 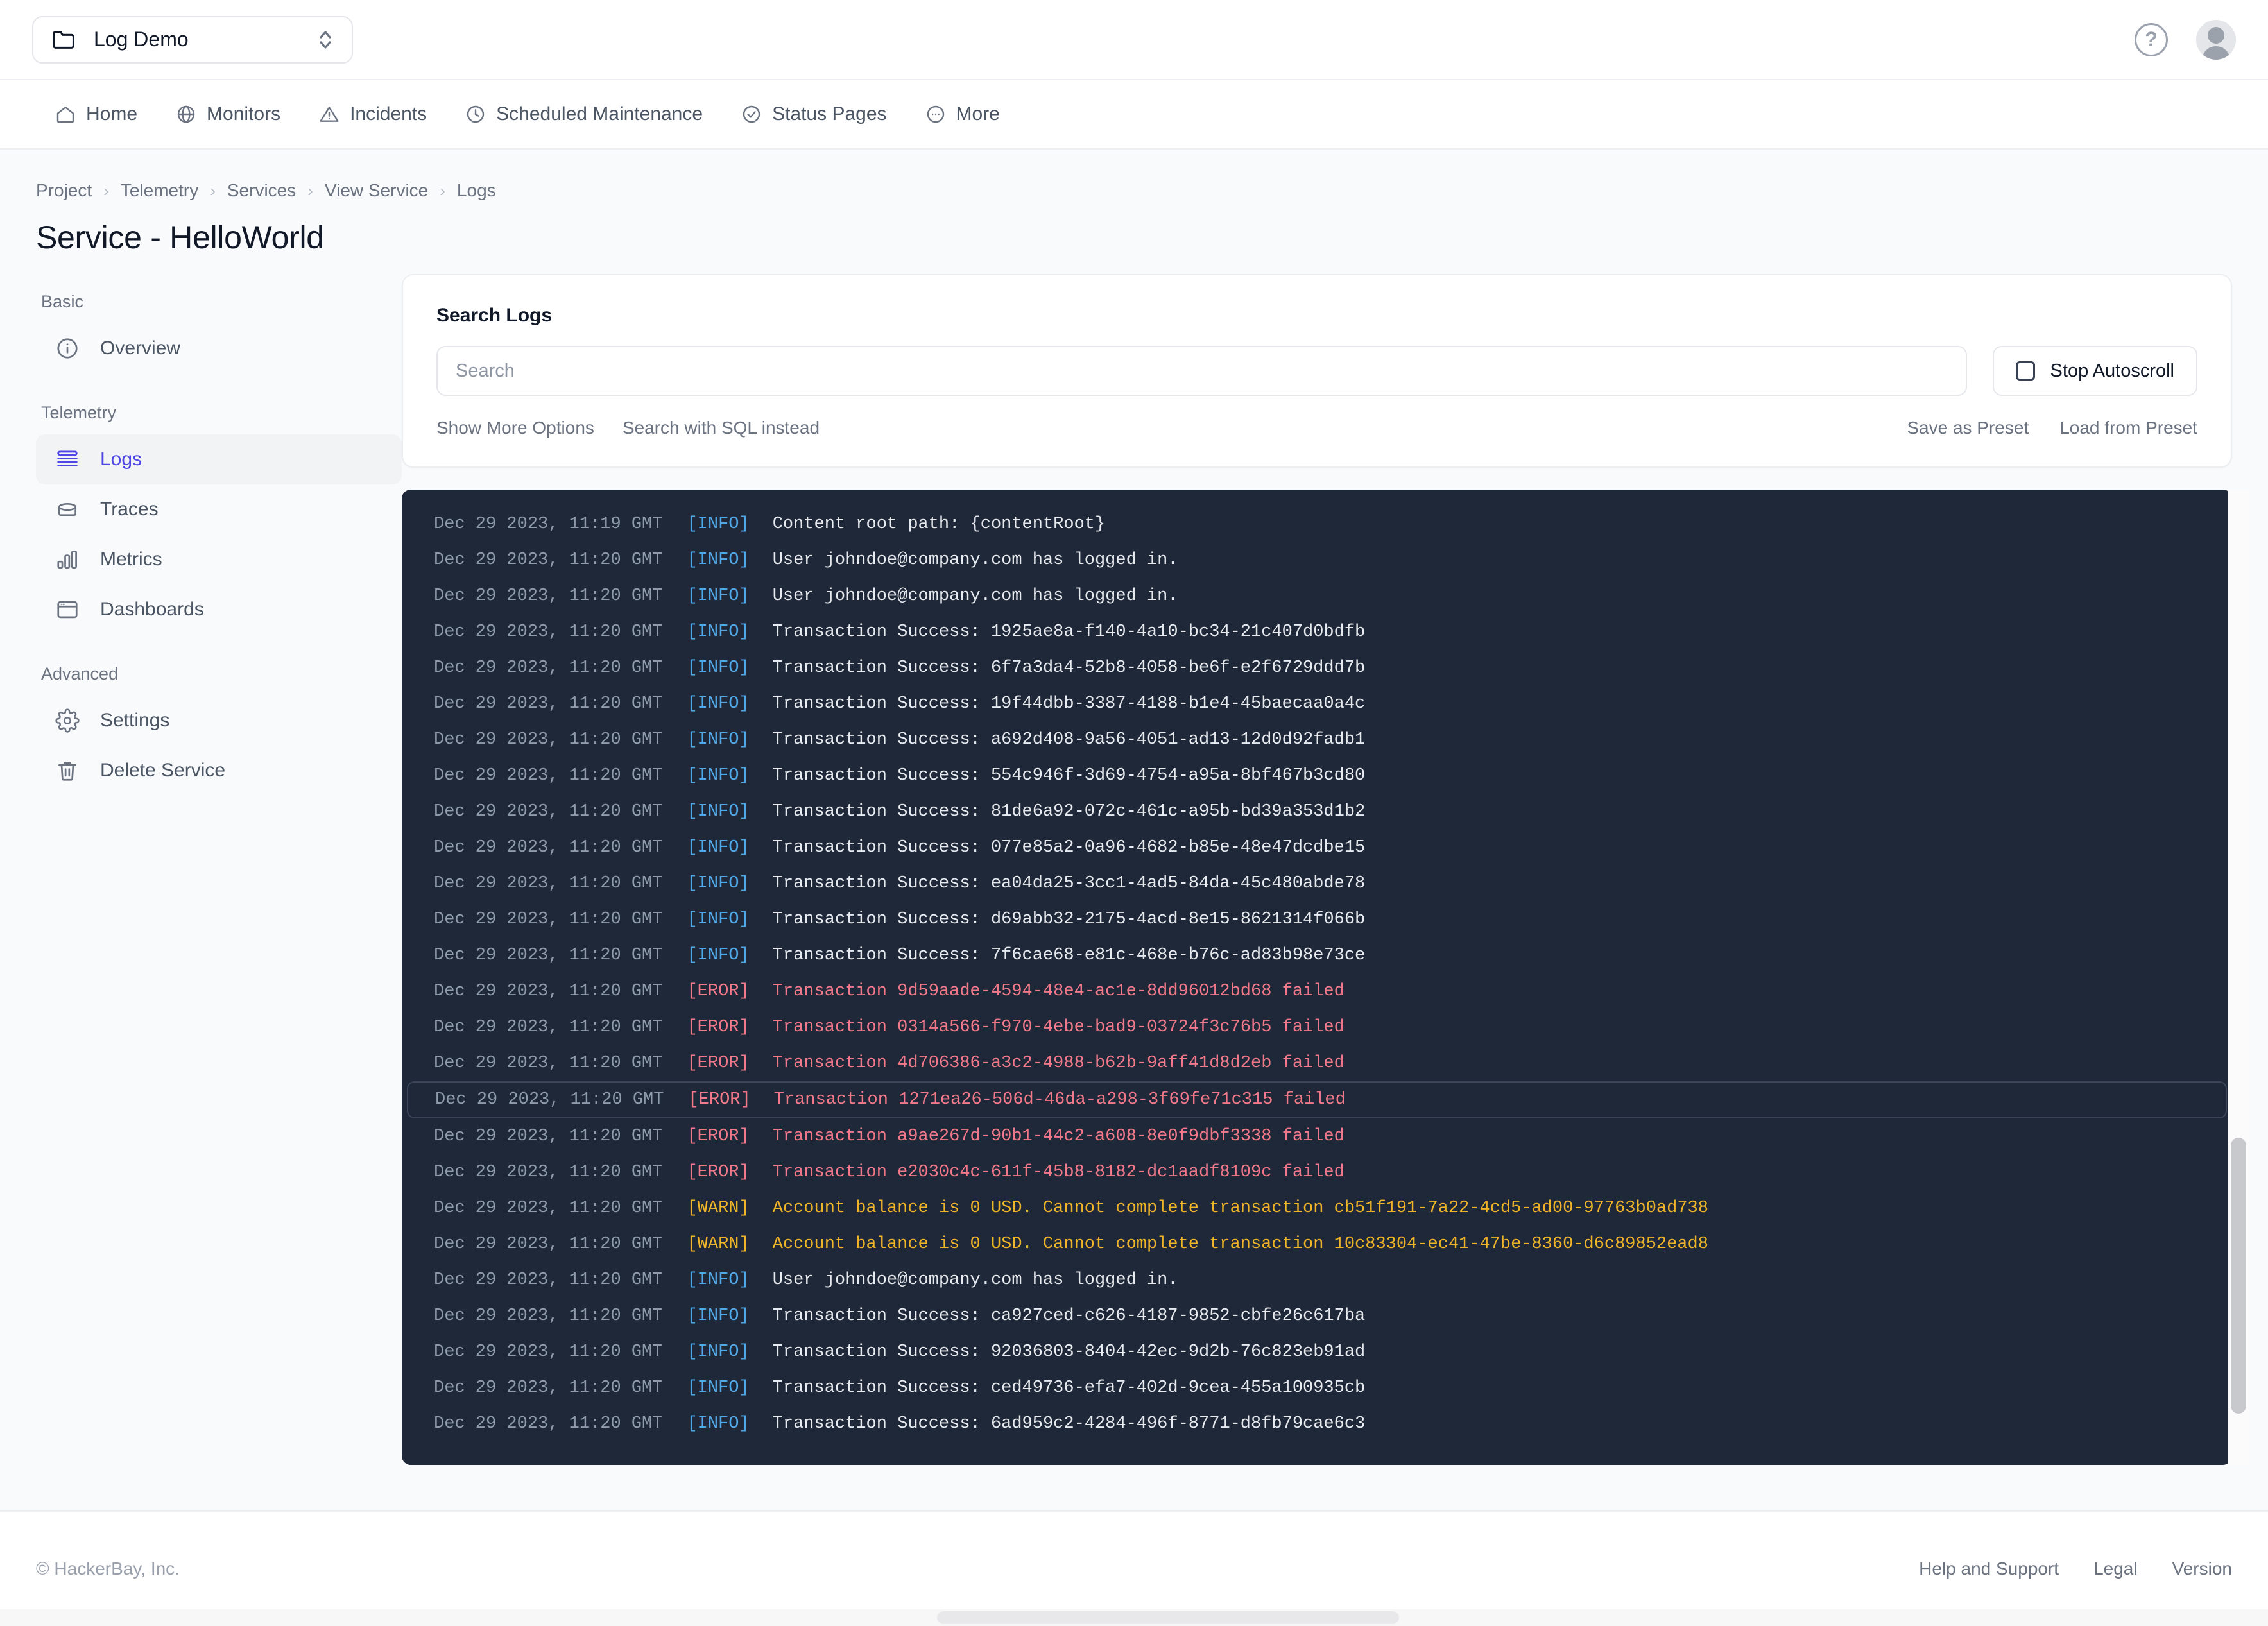 What do you see at coordinates (219, 459) in the screenshot?
I see `sidebar-item-logs: Logs` at bounding box center [219, 459].